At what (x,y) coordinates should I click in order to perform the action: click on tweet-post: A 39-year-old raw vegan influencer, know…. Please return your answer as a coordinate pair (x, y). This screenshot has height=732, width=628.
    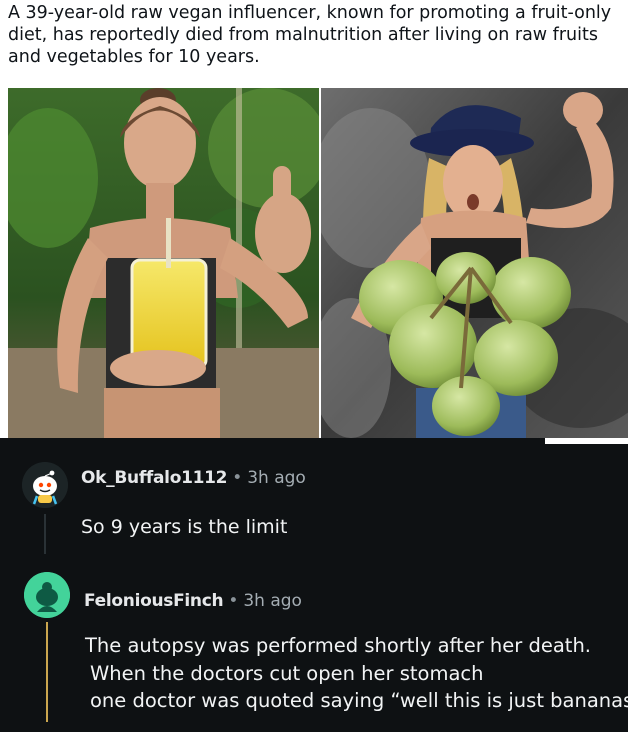
    Looking at the image, I should click on (314, 44).